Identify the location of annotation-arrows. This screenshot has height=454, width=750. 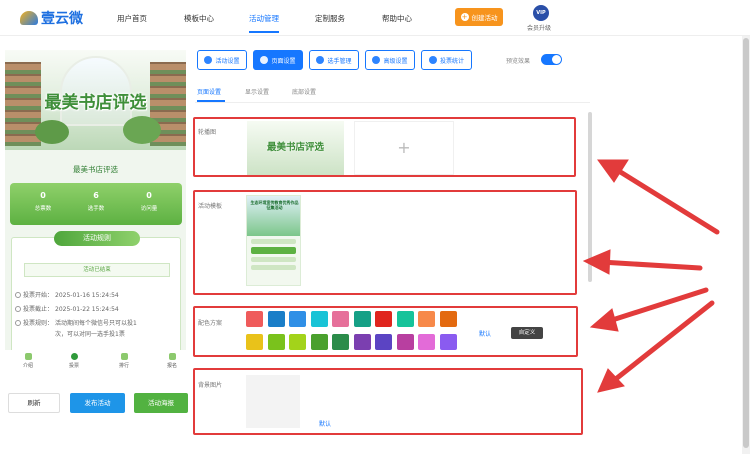
(651, 276).